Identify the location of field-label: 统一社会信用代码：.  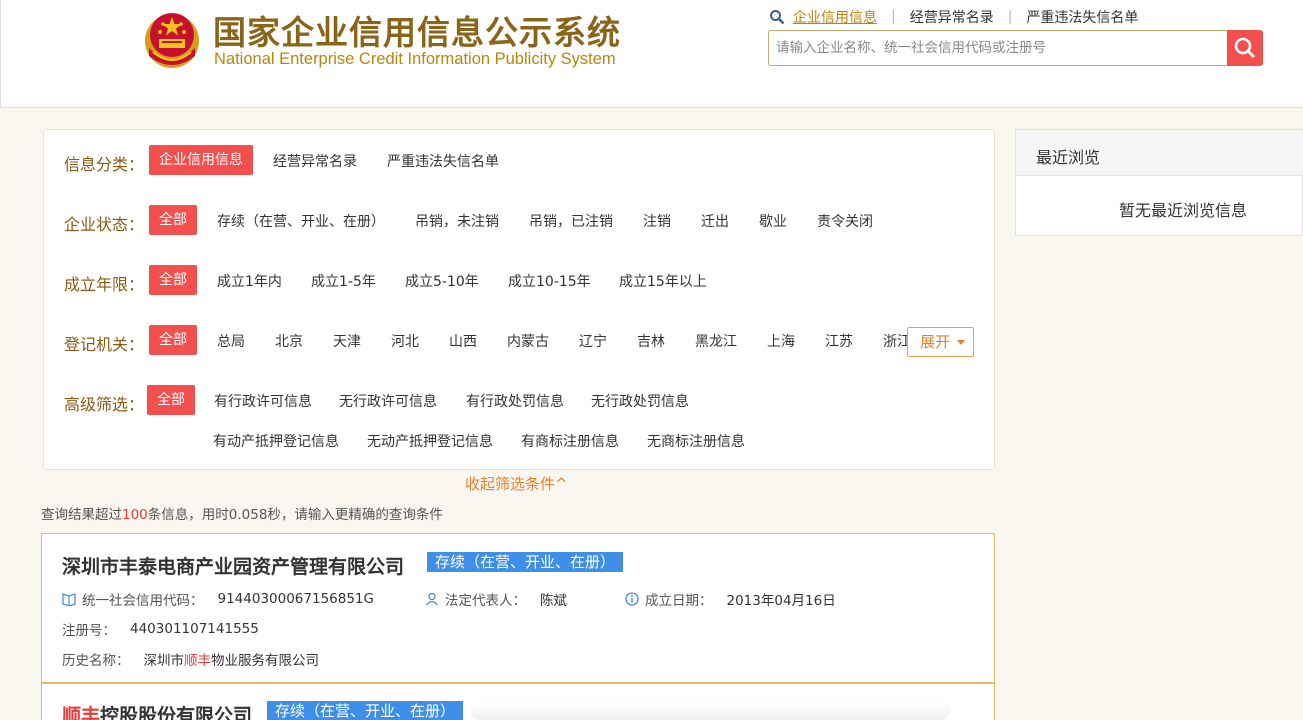
(143, 601).